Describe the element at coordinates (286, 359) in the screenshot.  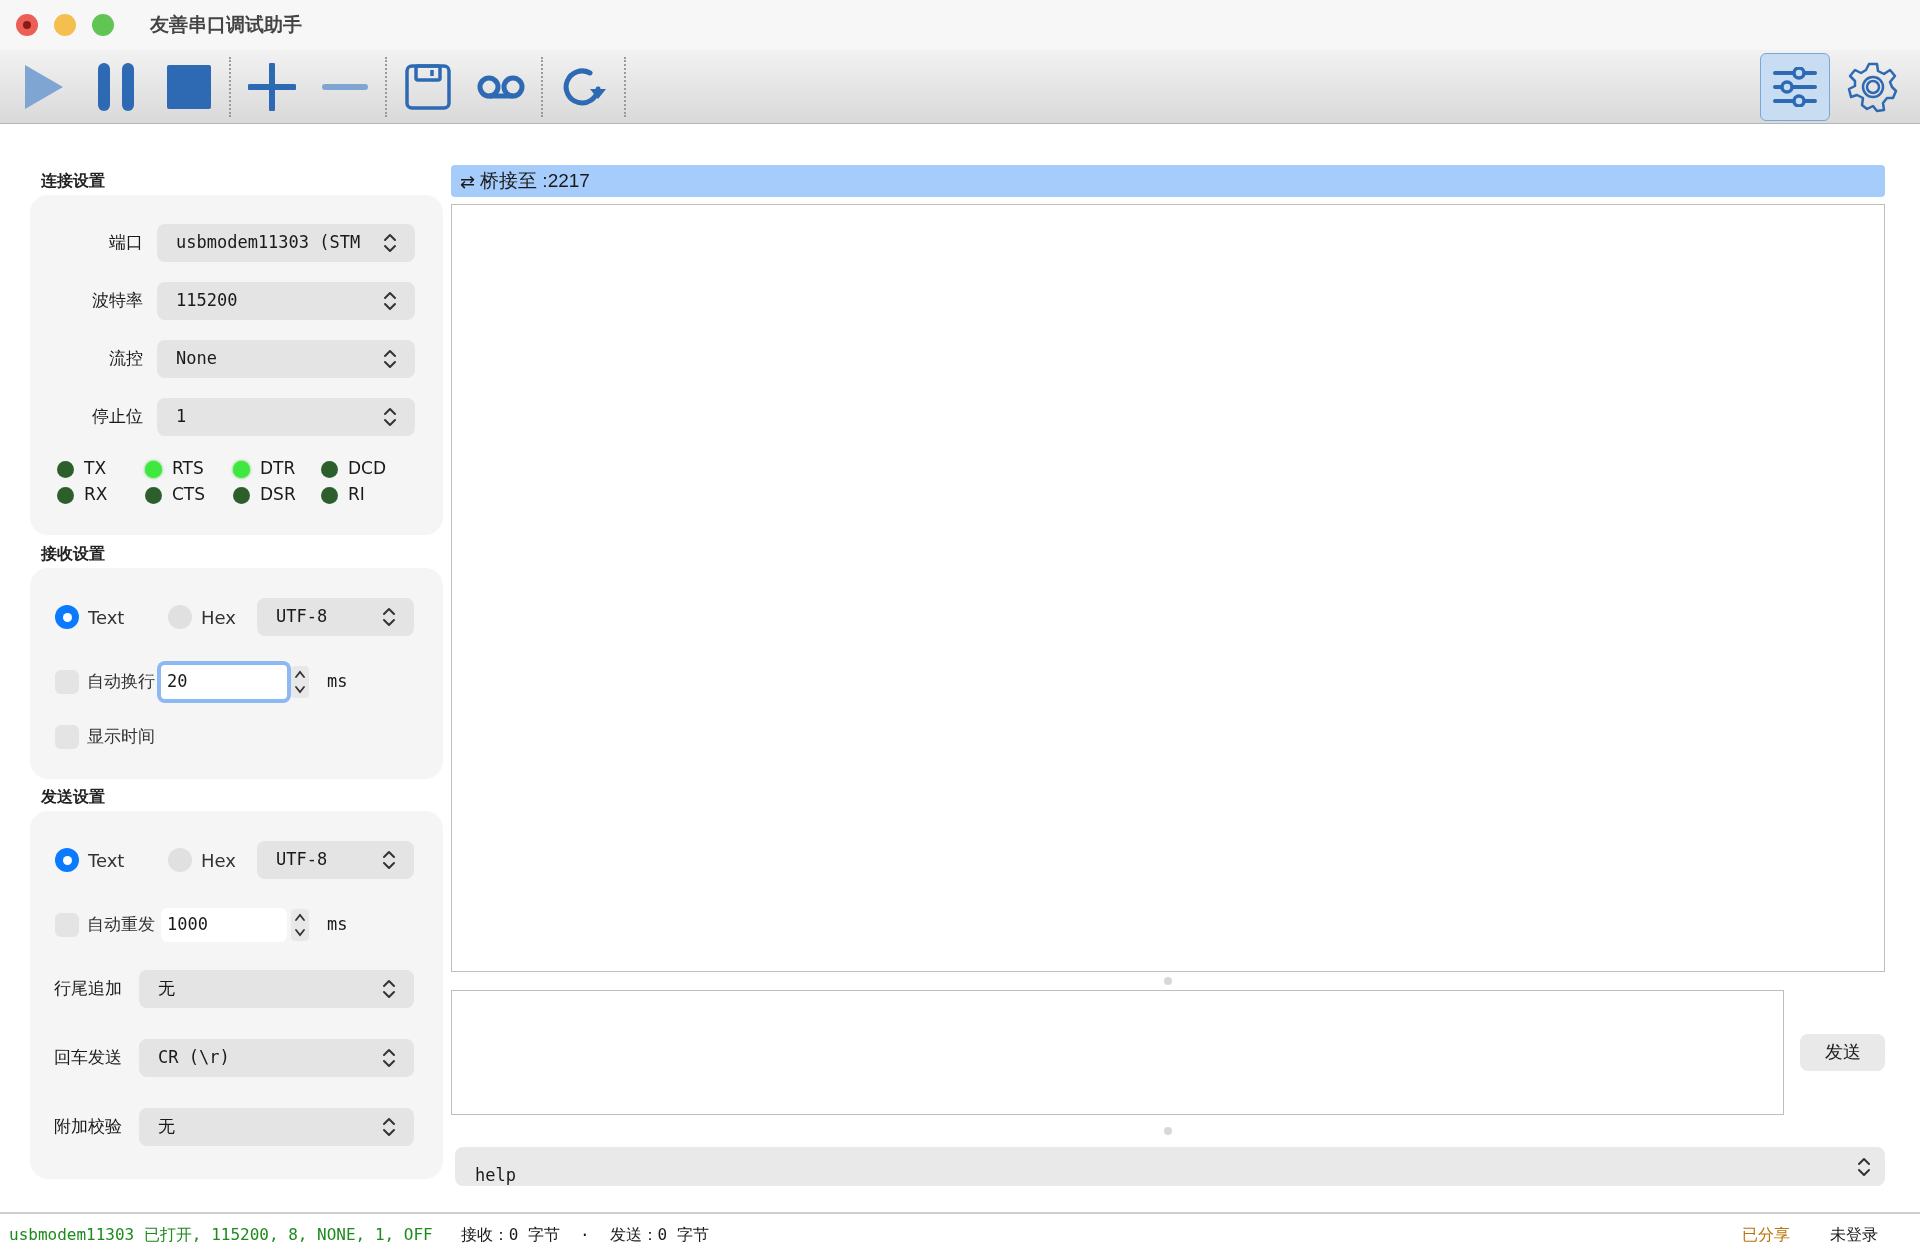
I see `dropdown: None` at that location.